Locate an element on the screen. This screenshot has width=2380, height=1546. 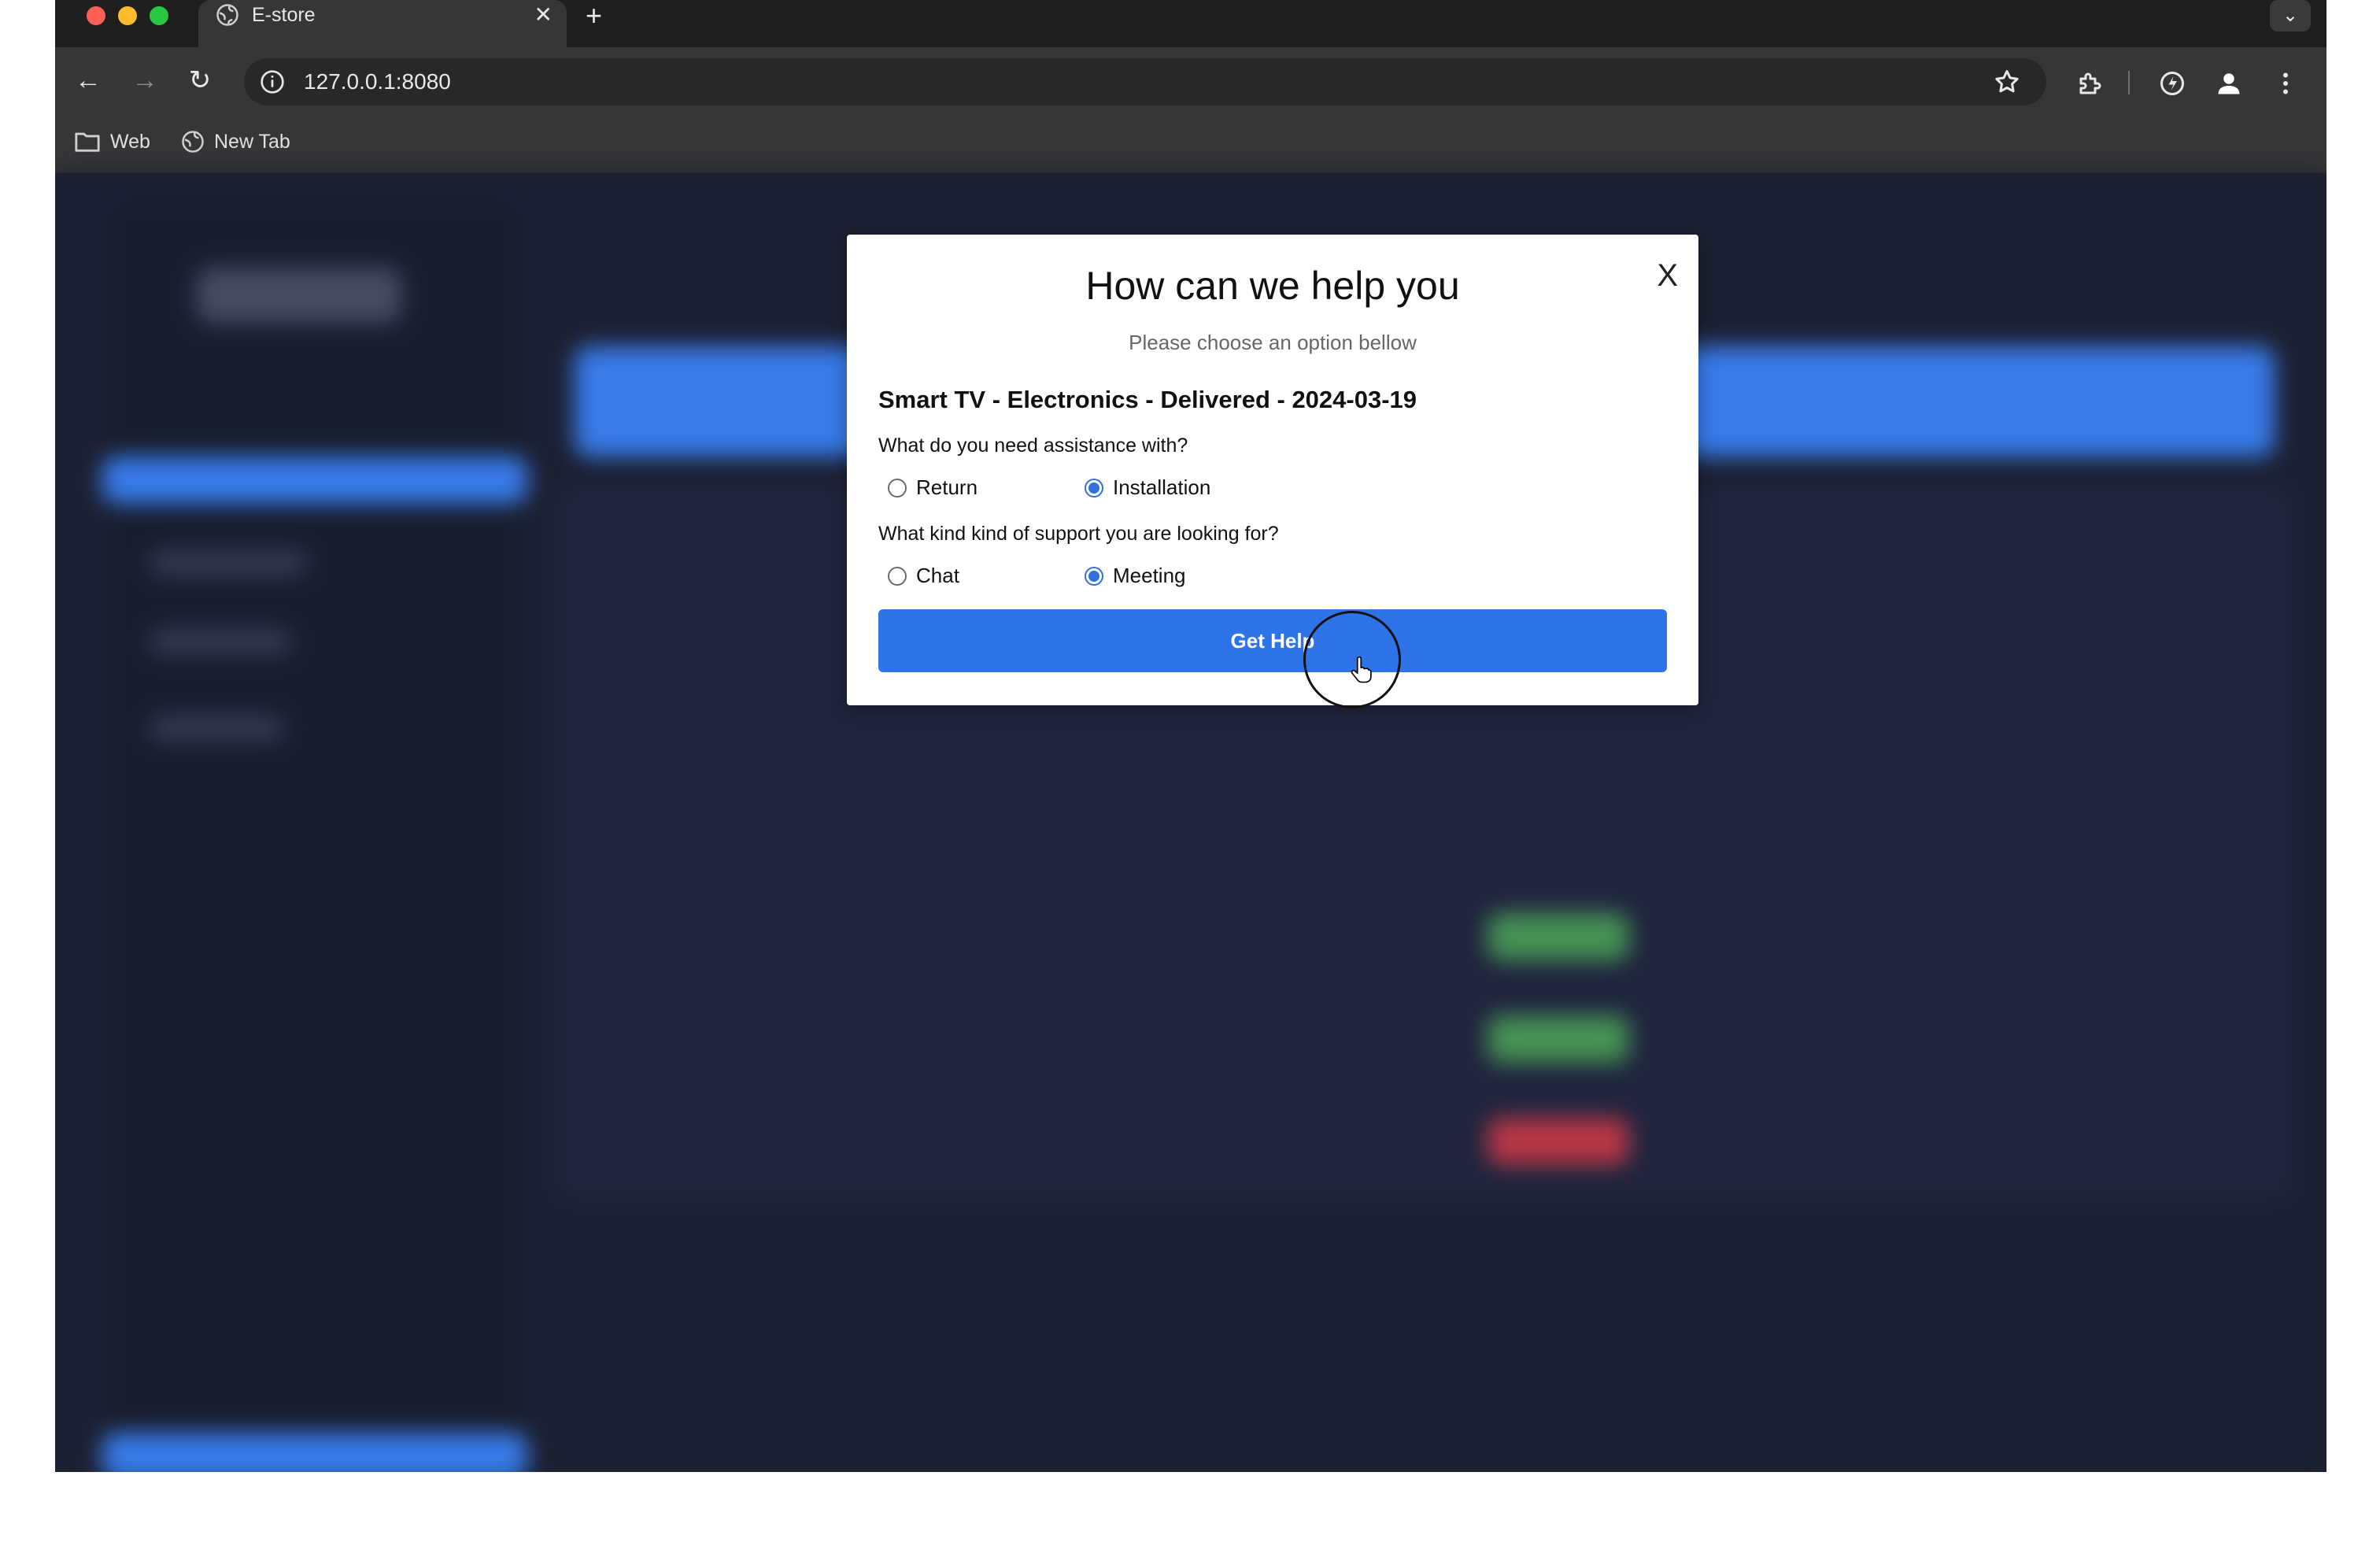
back-arrow-icon: ← is located at coordinates (88, 80).